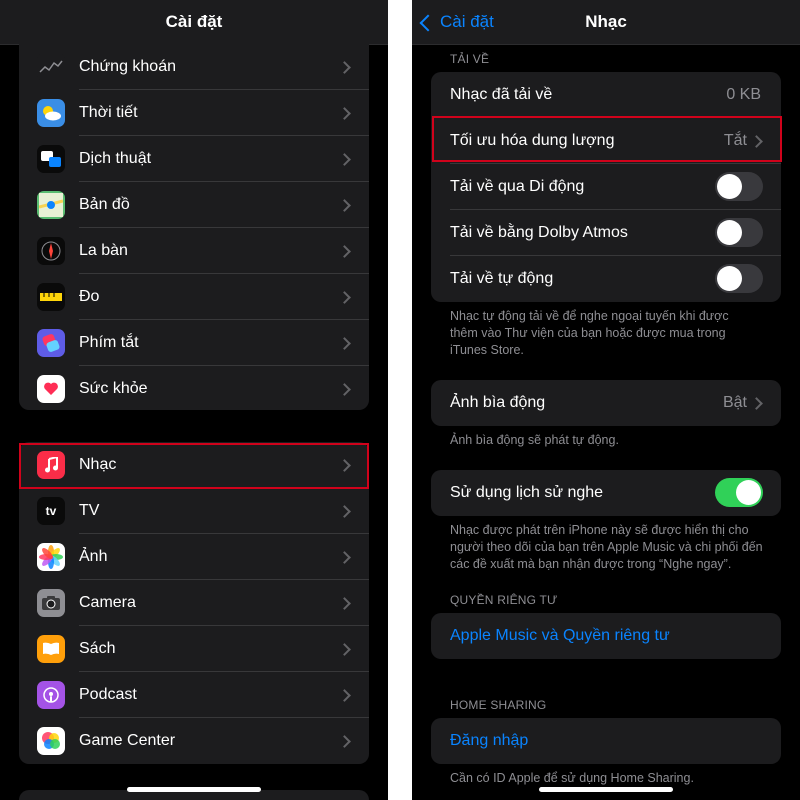  Describe the element at coordinates (51, 67) in the screenshot. I see `stocks-icon` at that location.